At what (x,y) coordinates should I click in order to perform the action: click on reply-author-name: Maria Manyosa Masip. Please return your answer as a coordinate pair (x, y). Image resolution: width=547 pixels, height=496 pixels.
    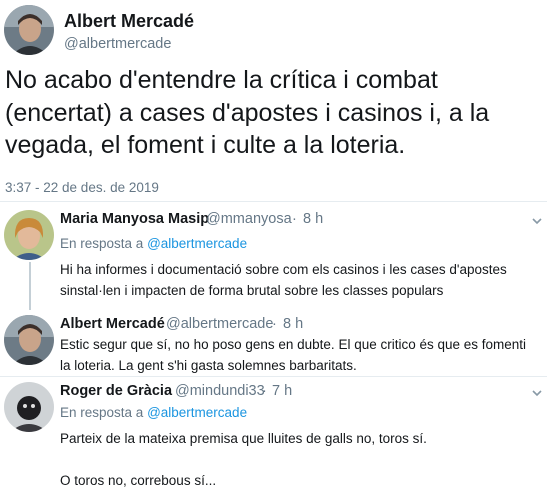
    Looking at the image, I should click on (134, 219).